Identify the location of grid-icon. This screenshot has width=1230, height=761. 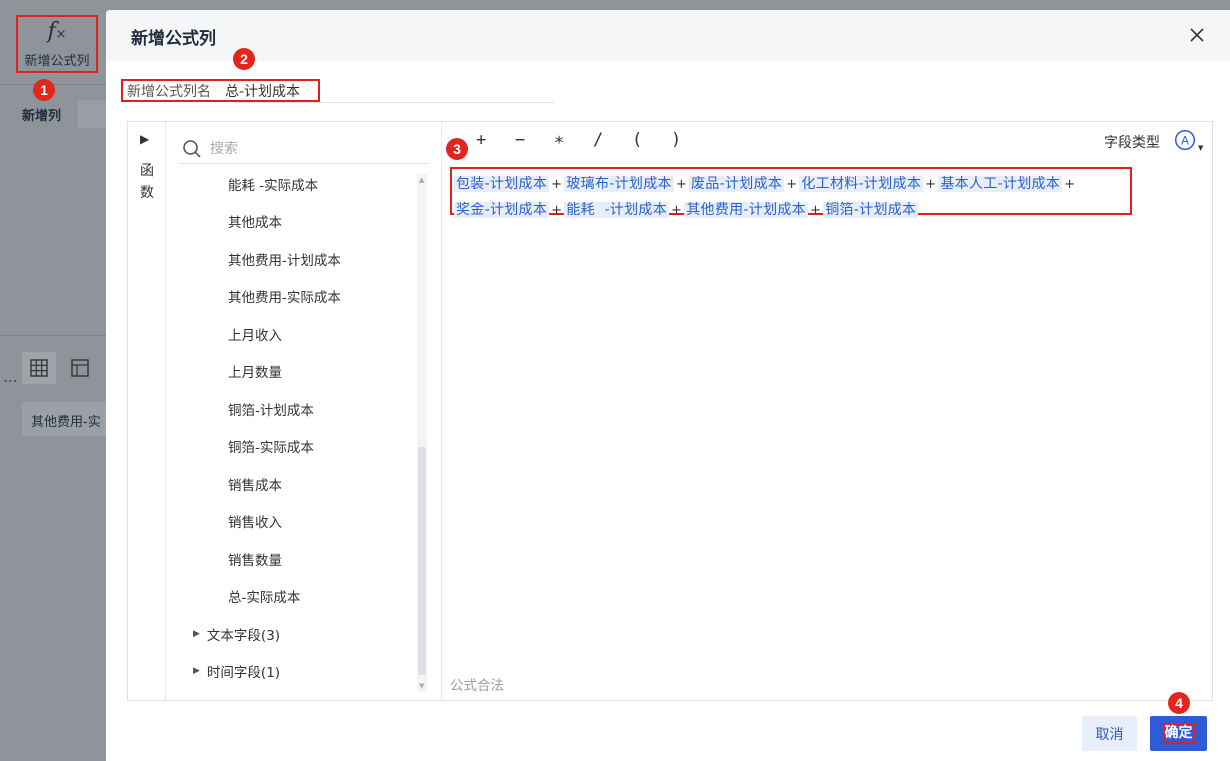
(39, 368).